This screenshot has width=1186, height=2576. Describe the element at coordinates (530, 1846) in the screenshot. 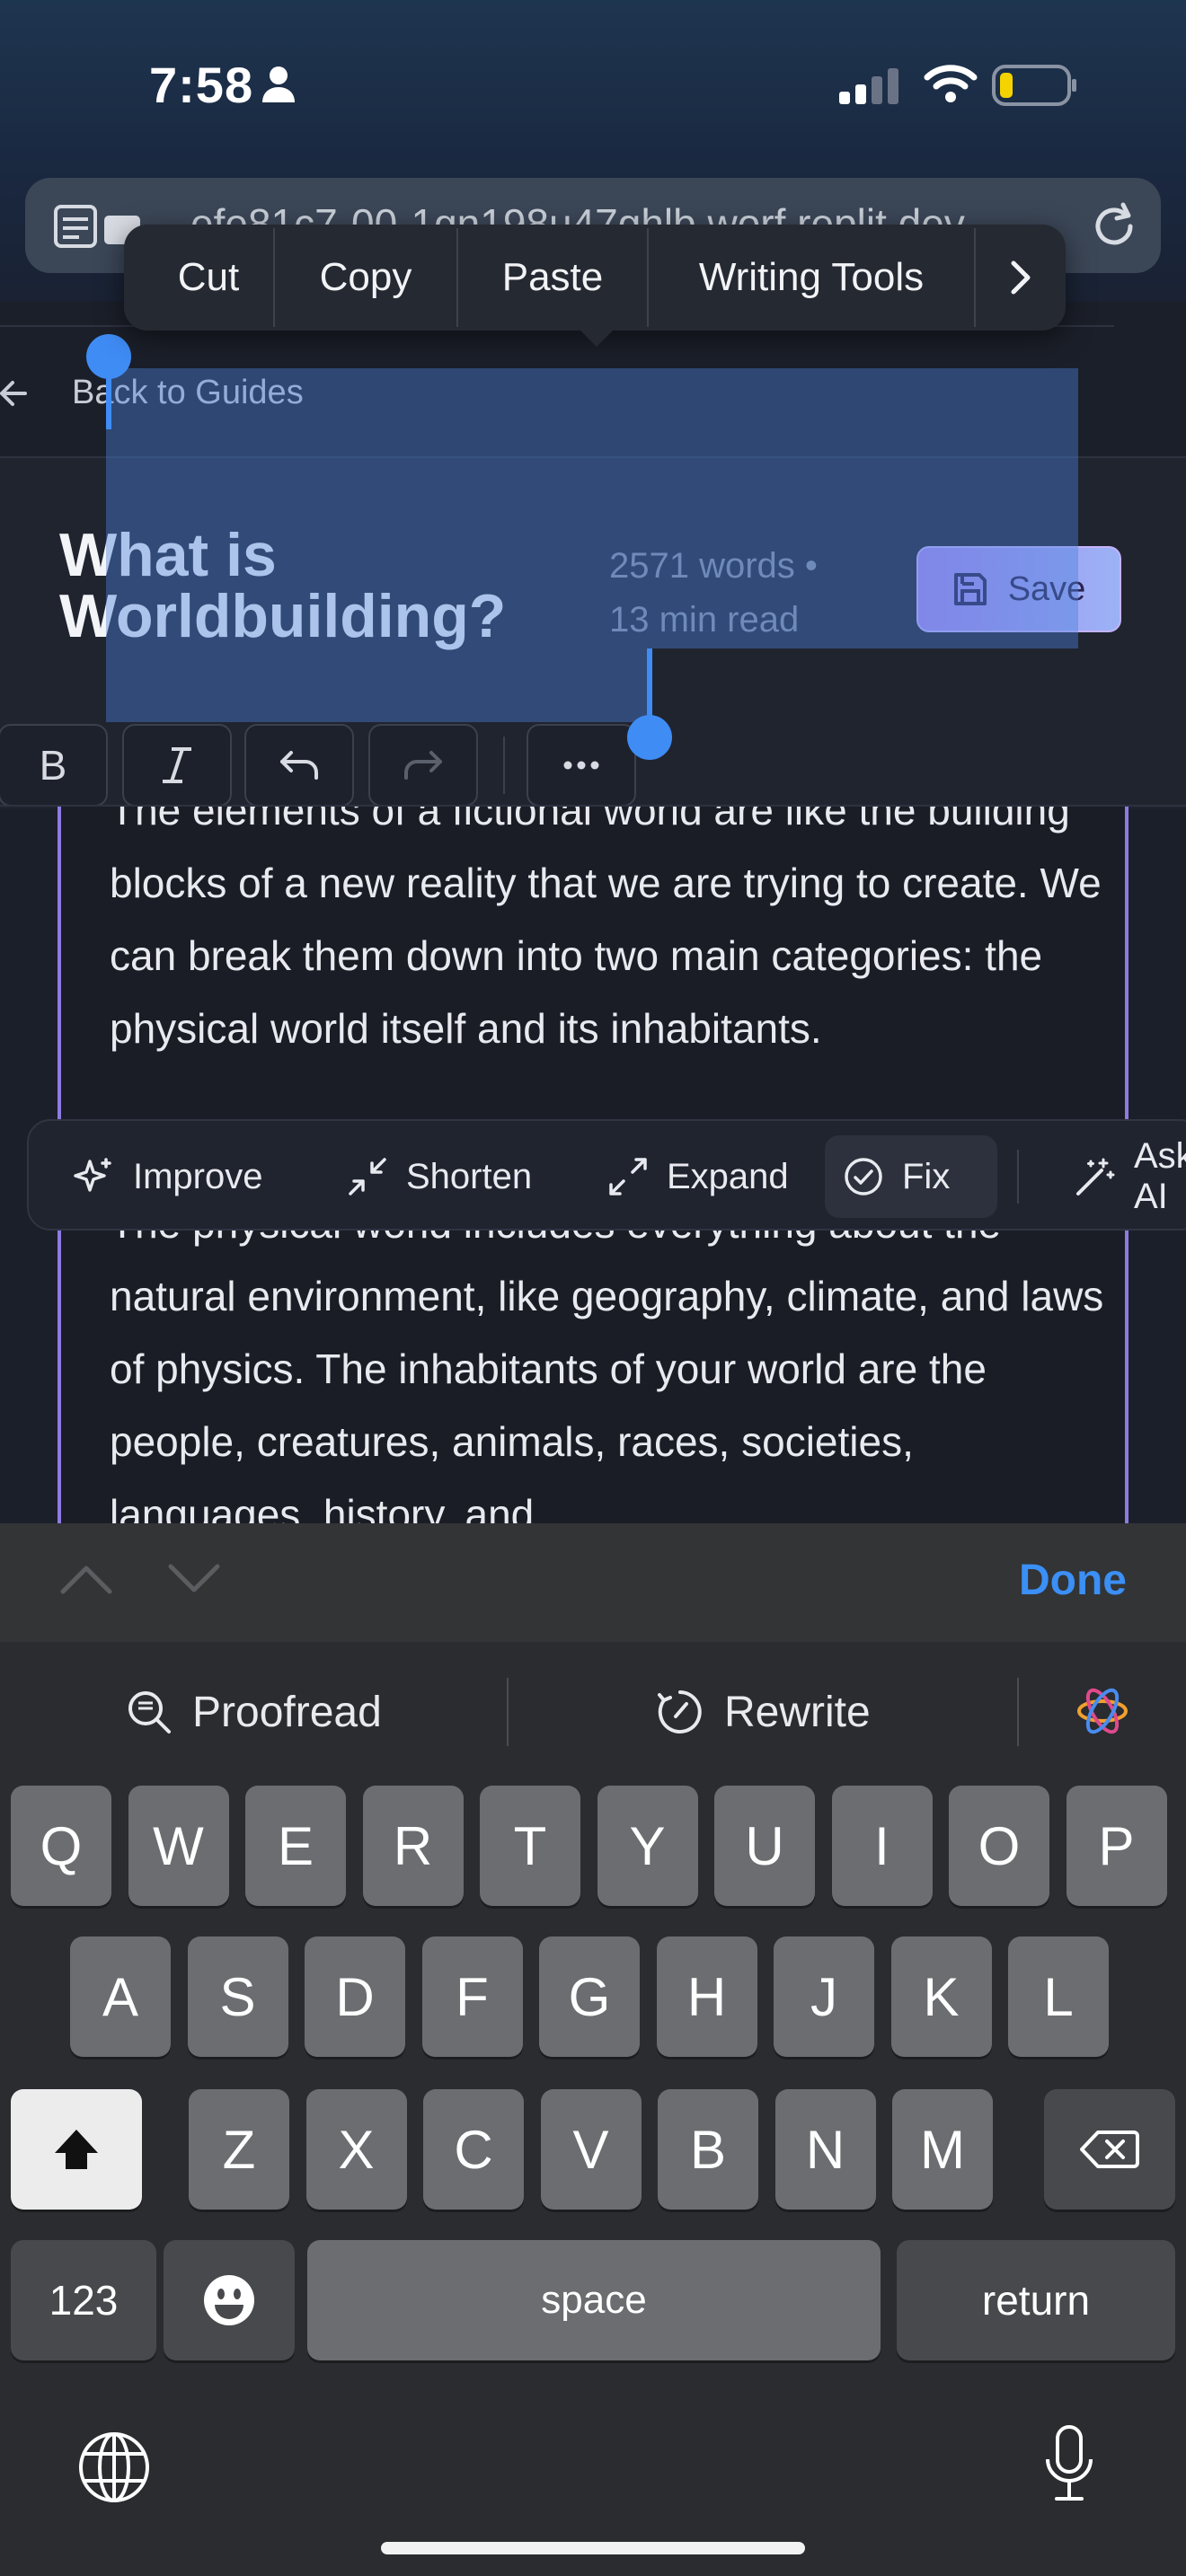

I see `key-t: T` at that location.